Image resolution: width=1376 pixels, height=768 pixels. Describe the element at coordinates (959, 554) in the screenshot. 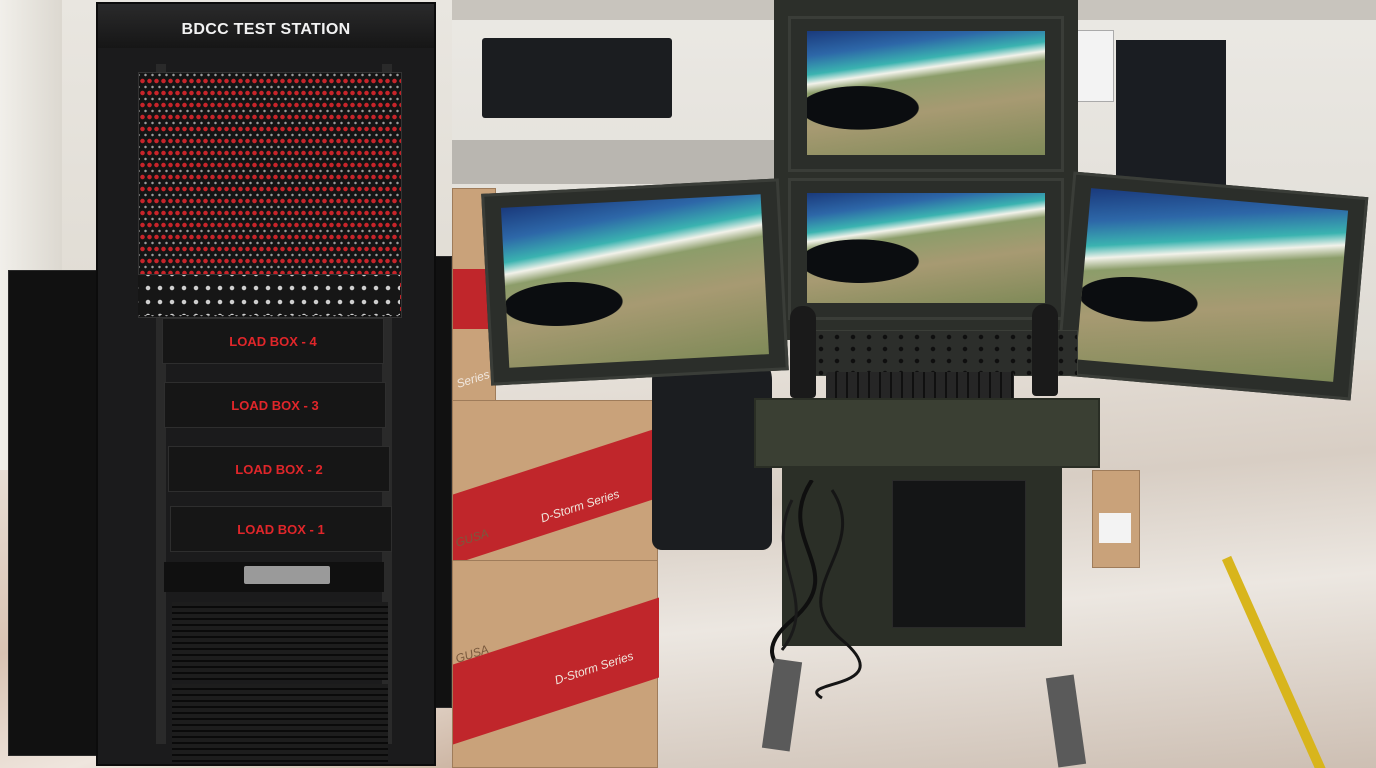

I see `pc-tower` at that location.